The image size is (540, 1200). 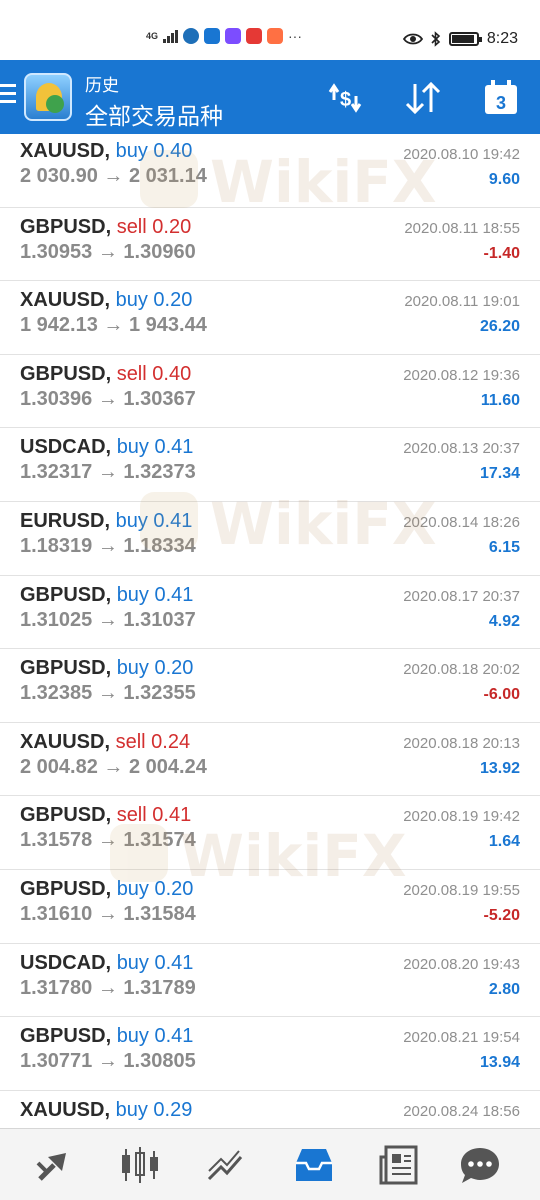 I want to click on trade-profit: 1.64, so click(x=504, y=842).